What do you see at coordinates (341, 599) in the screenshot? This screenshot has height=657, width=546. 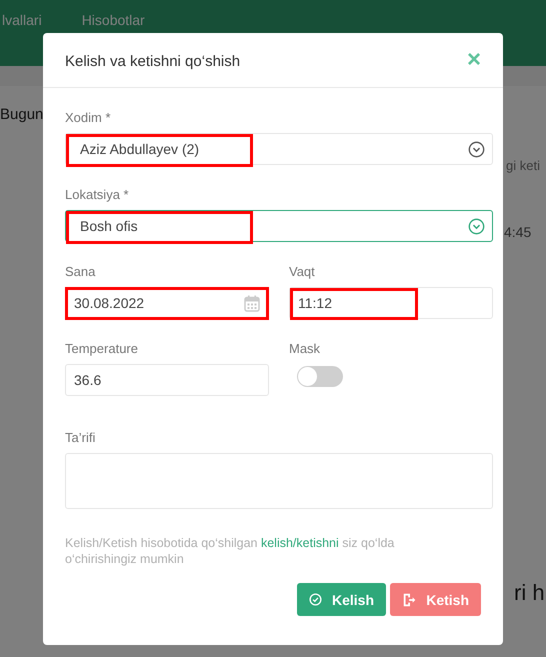 I see `arrive-button: Kelish` at bounding box center [341, 599].